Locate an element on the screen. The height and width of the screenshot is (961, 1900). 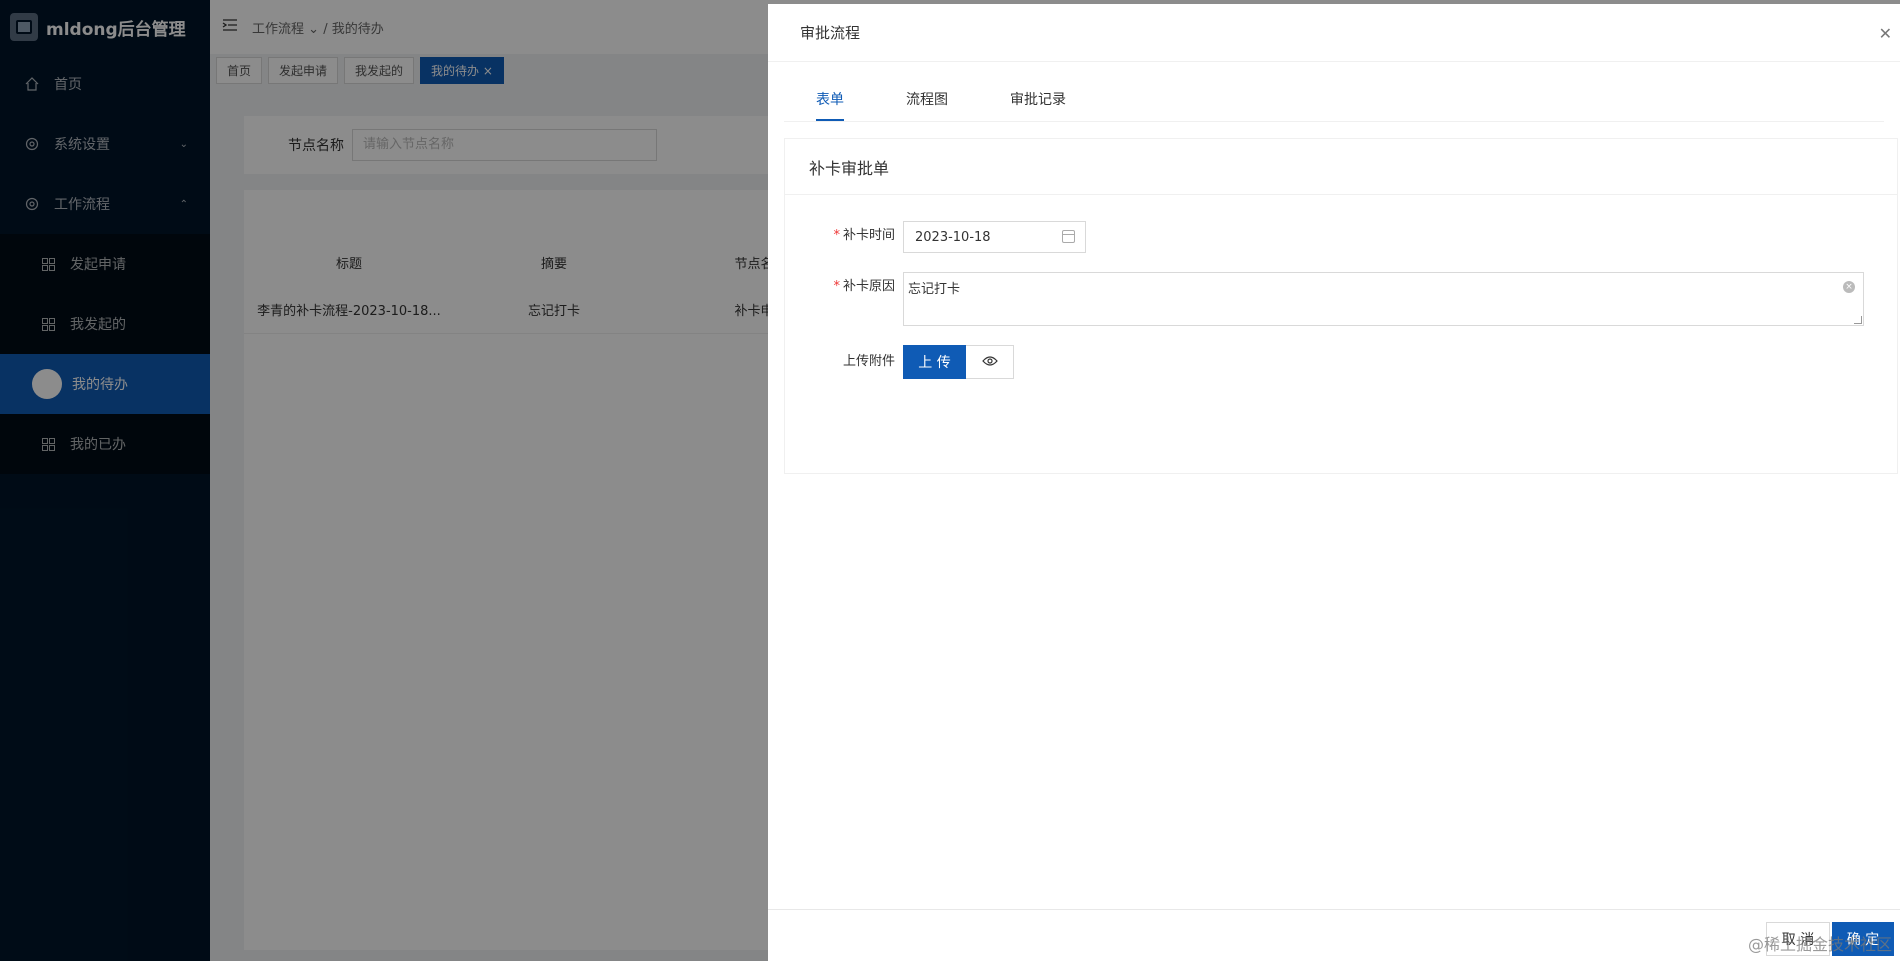
preview-button is located at coordinates (990, 362).